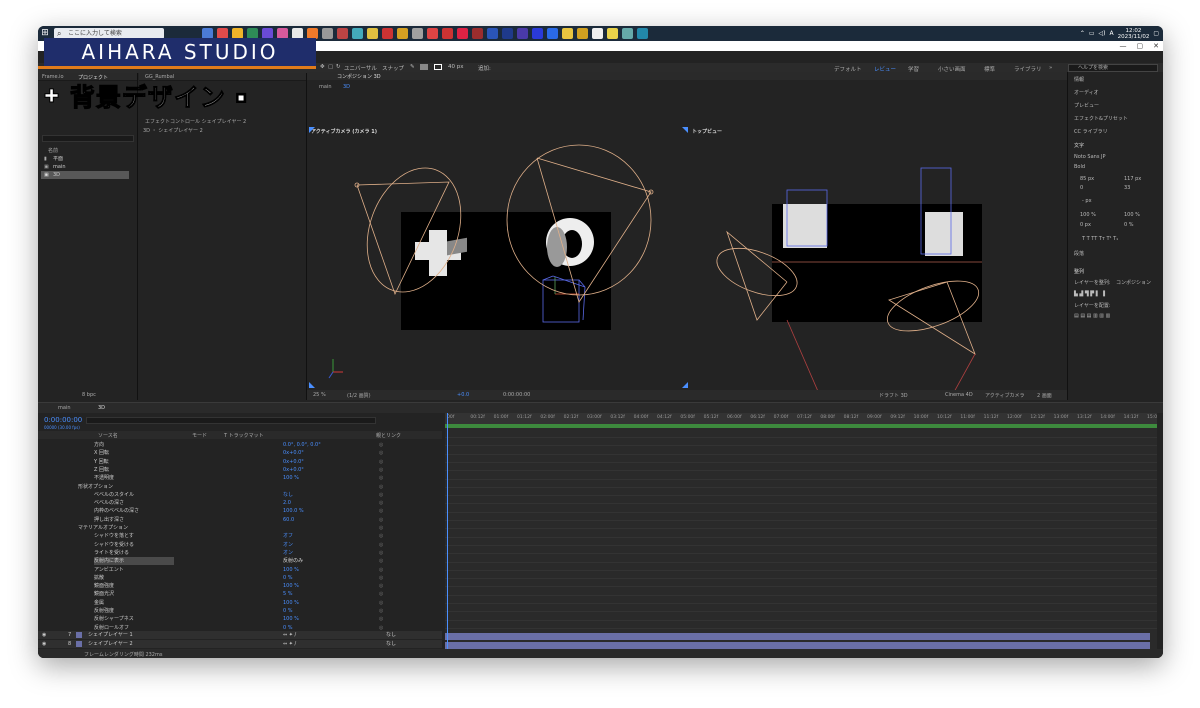 This screenshot has height=708, width=1200. I want to click on property-row: 押し出す深さ 60.0 ◎, so click(240, 520).